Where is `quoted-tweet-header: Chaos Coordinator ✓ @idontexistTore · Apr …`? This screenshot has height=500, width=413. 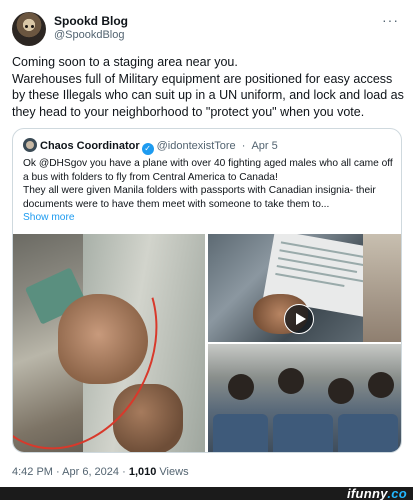 quoted-tweet-header: Chaos Coordinator ✓ @idontexistTore · Apr … is located at coordinates (150, 146).